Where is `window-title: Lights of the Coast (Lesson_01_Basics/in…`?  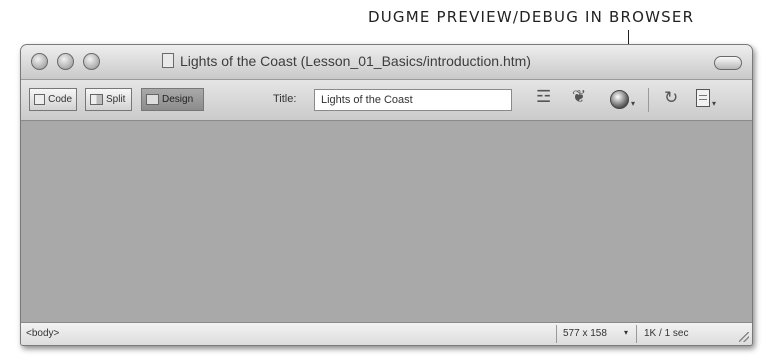
window-title: Lights of the Coast (Lesson_01_Basics/in… is located at coordinates (355, 61).